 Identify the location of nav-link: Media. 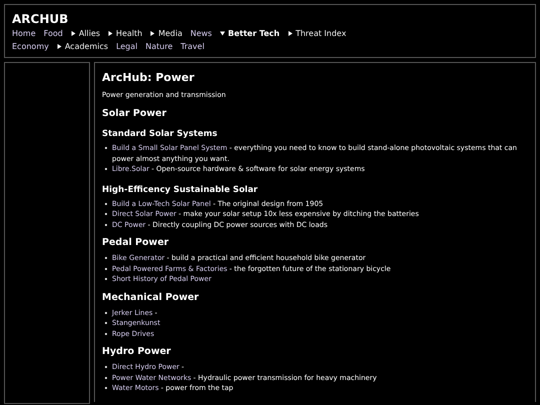
(166, 33).